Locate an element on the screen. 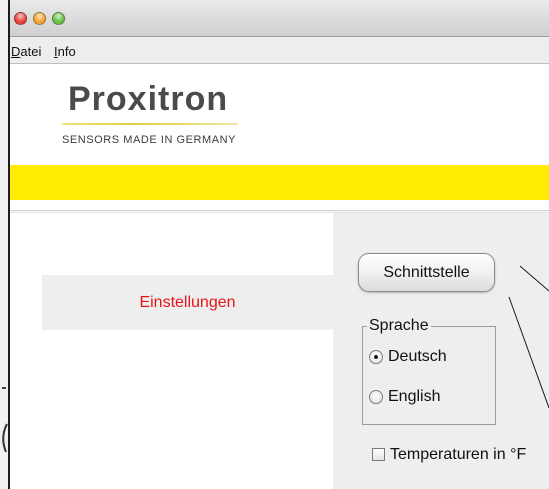 This screenshot has height=489, width=549. menu-info: Info is located at coordinates (65, 52).